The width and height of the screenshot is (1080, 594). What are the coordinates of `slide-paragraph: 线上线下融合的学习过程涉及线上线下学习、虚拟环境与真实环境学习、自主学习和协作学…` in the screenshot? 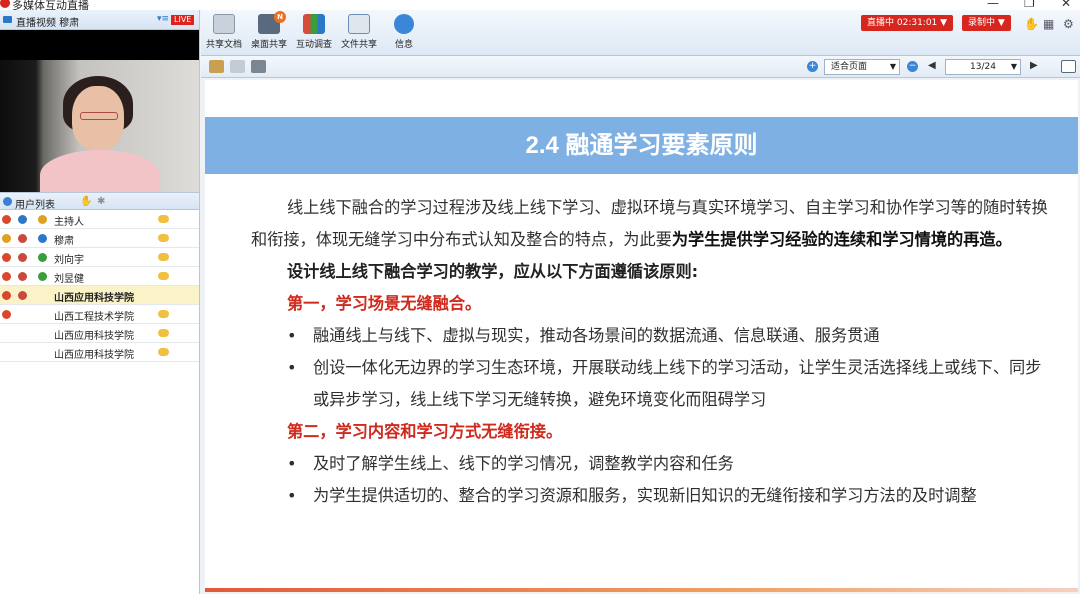 It's located at (651, 224).